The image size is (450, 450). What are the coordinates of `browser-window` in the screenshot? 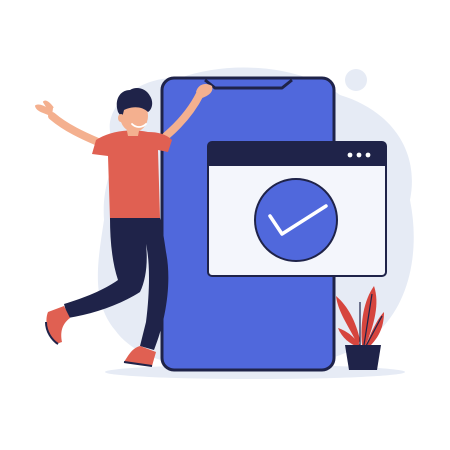 It's located at (297, 209).